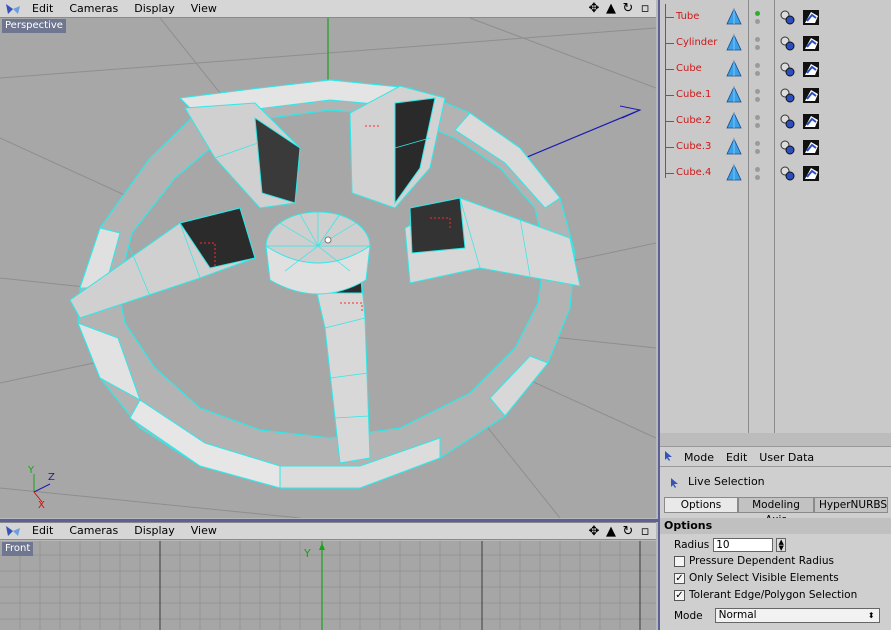 The height and width of the screenshot is (630, 891). I want to click on attr-menu-mode: Mode, so click(699, 457).